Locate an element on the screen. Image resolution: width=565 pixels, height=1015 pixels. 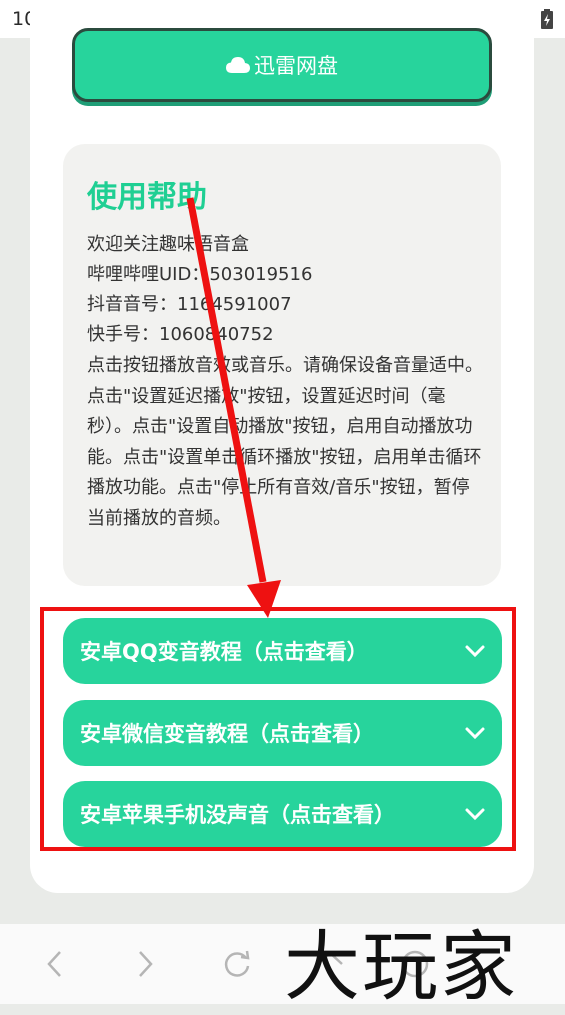
back-icon is located at coordinates (55, 964).